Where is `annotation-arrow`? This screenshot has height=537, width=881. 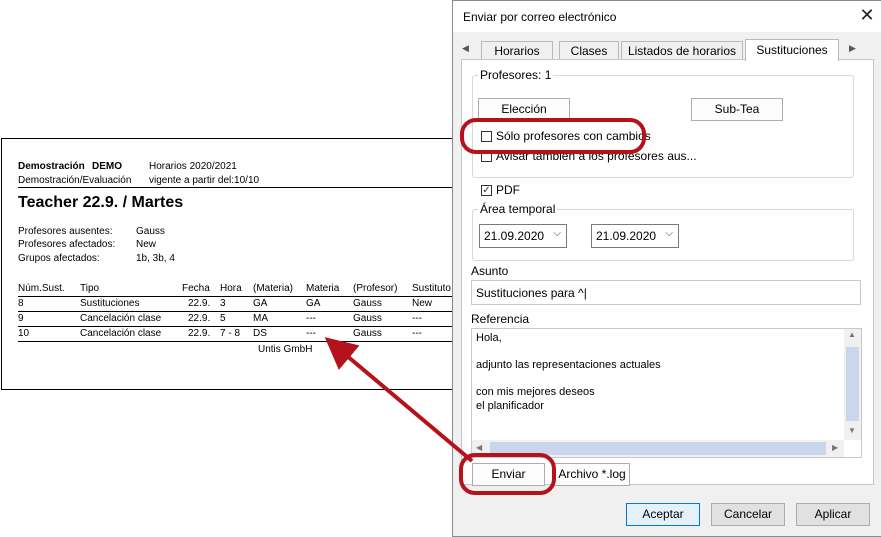 annotation-arrow is located at coordinates (399, 400).